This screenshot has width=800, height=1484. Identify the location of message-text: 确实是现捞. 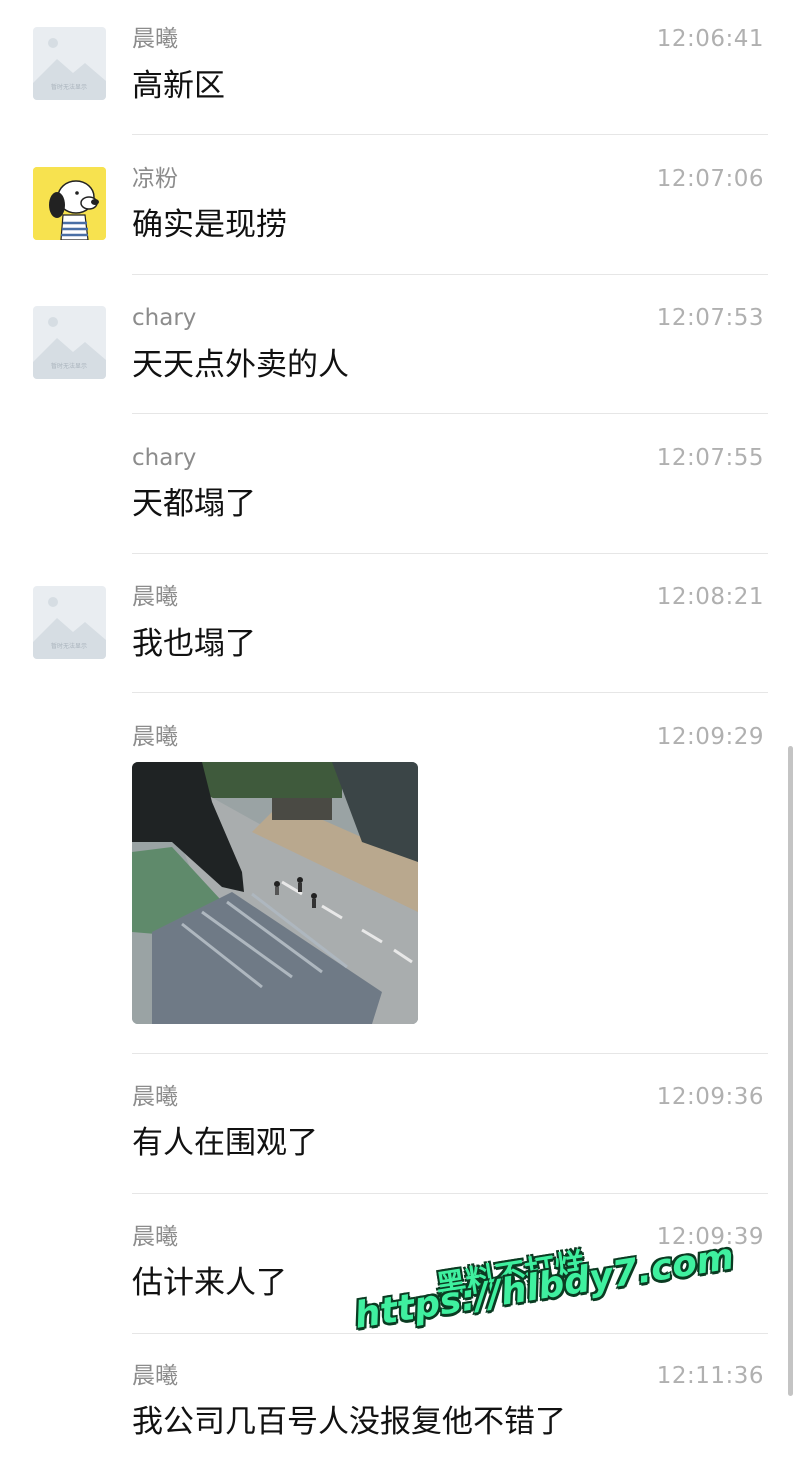
(209, 225).